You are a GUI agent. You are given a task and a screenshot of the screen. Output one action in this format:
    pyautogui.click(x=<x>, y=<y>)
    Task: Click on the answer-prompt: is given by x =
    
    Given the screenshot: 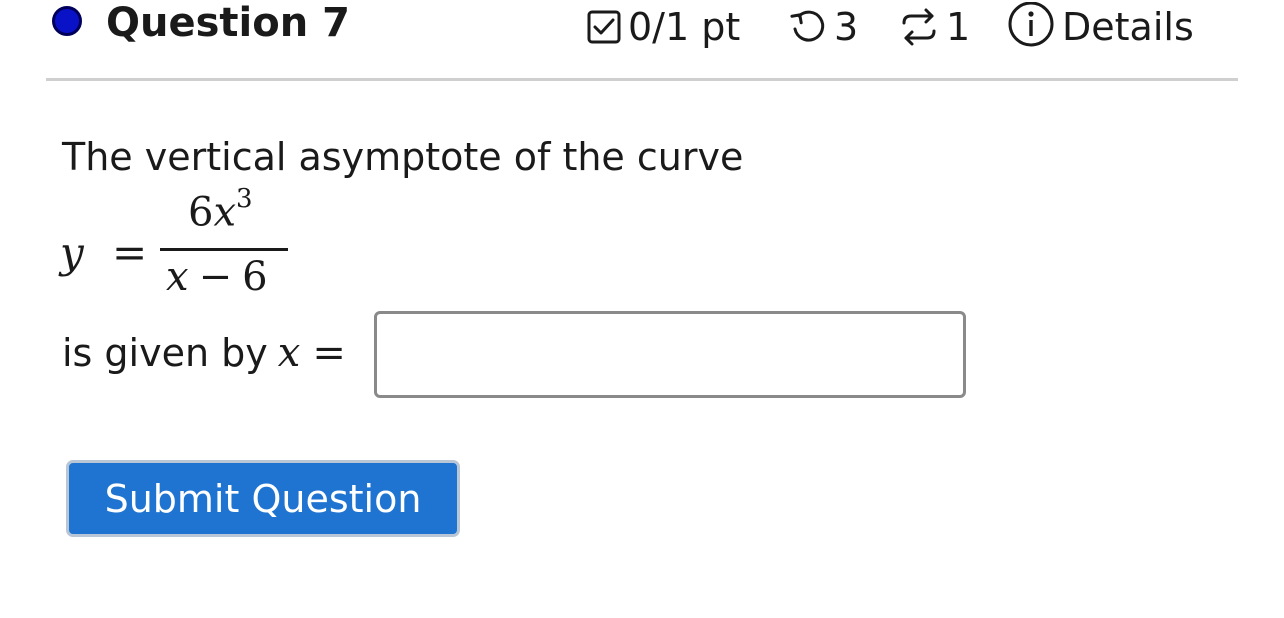 What is the action you would take?
    pyautogui.click(x=204, y=353)
    